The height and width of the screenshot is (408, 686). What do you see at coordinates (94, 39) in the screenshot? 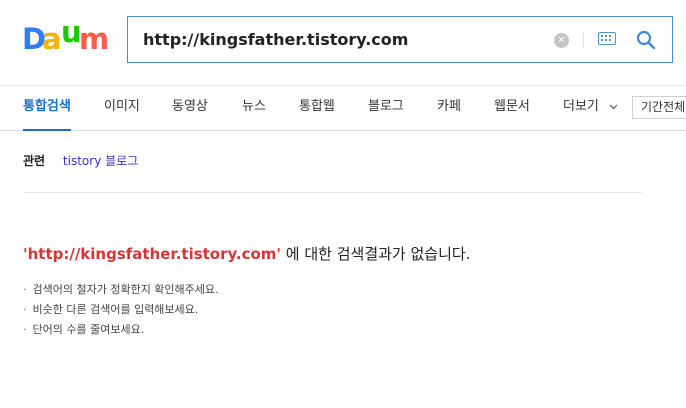
I see `logo-letter-m: m` at bounding box center [94, 39].